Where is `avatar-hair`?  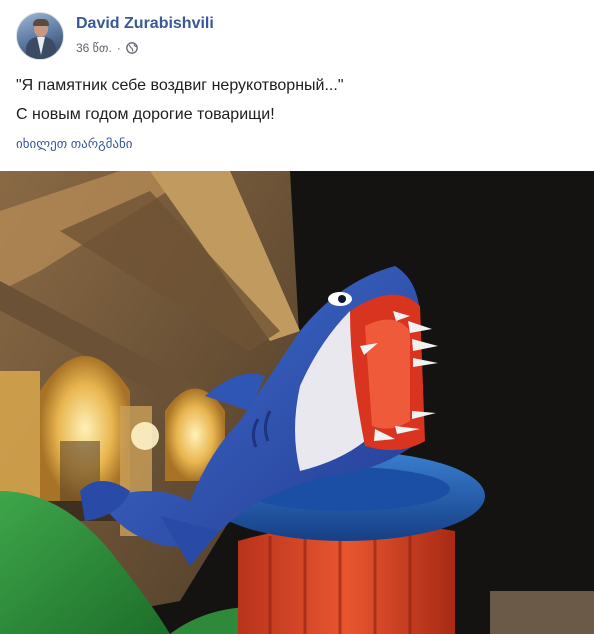
avatar-hair is located at coordinates (41, 22).